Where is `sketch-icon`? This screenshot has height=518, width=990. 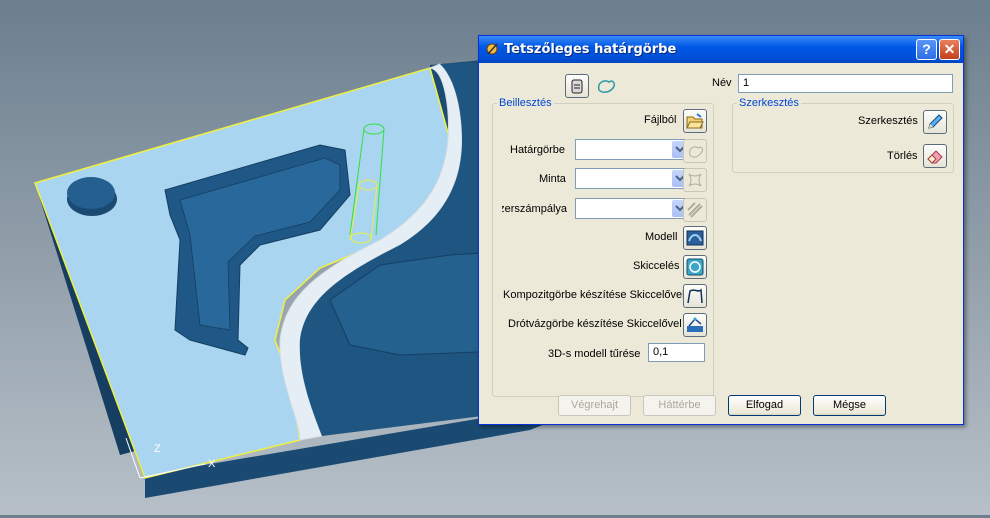
sketch-icon is located at coordinates (695, 267).